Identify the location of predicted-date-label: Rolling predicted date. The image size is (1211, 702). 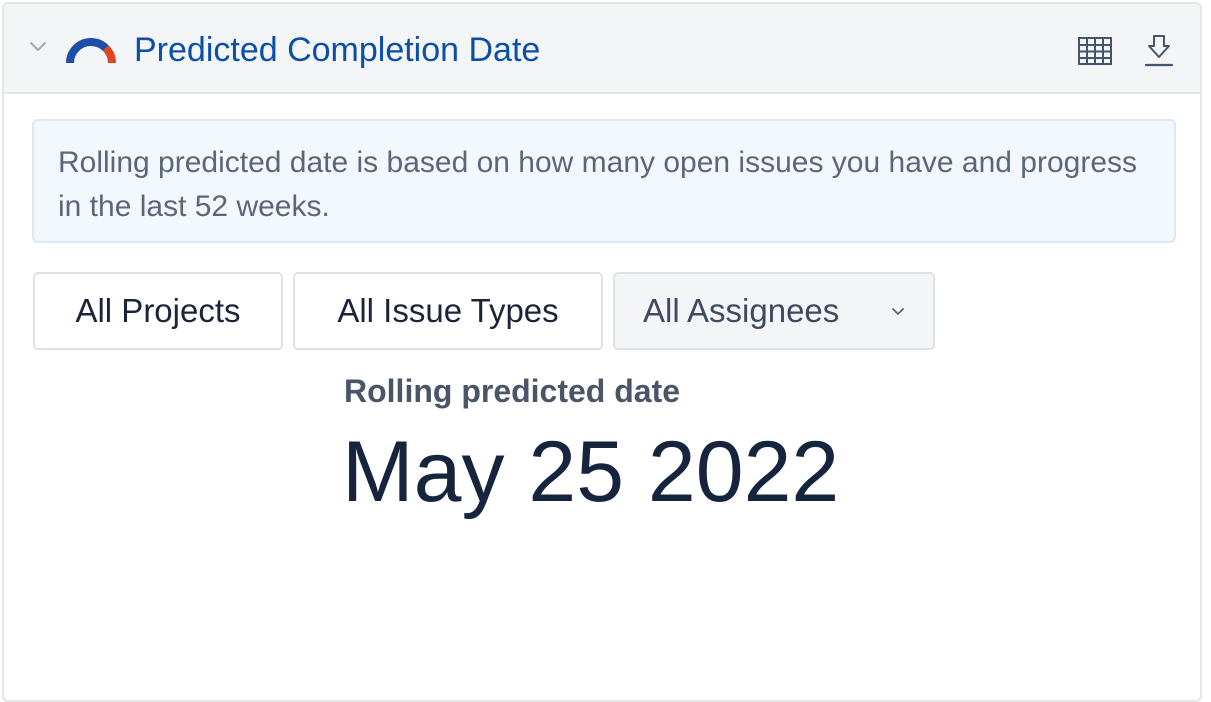
(512, 391).